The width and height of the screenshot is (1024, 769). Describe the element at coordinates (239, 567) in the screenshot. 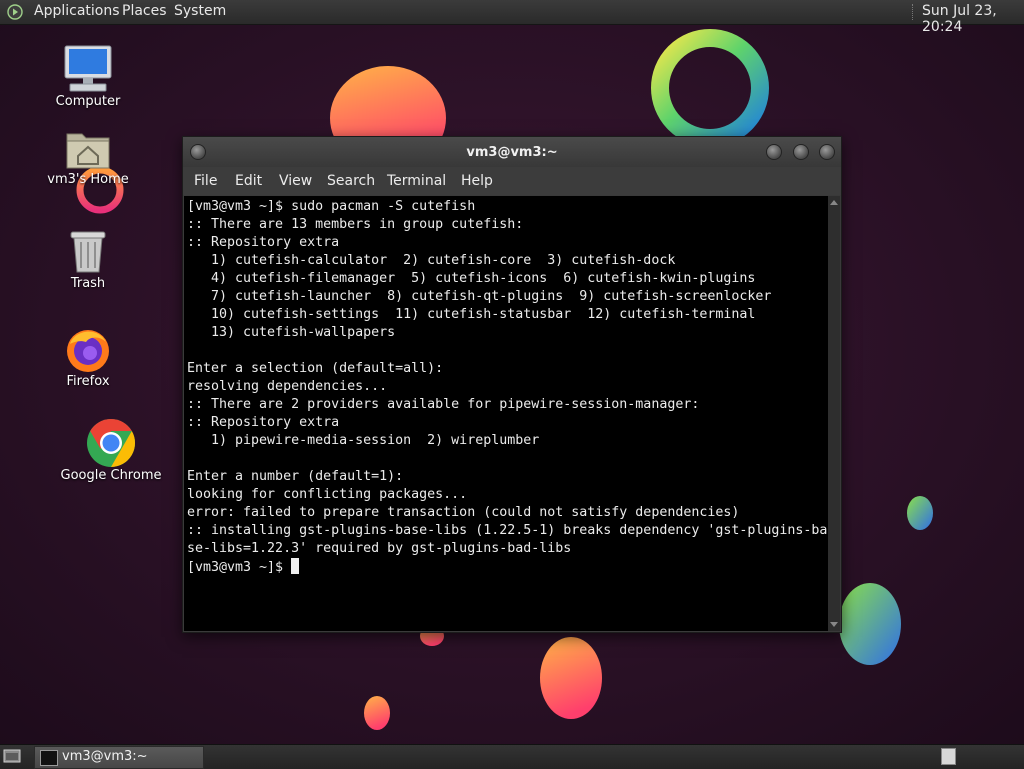

I see `terminal-prompt: [vm3@vm3 ~]$` at that location.